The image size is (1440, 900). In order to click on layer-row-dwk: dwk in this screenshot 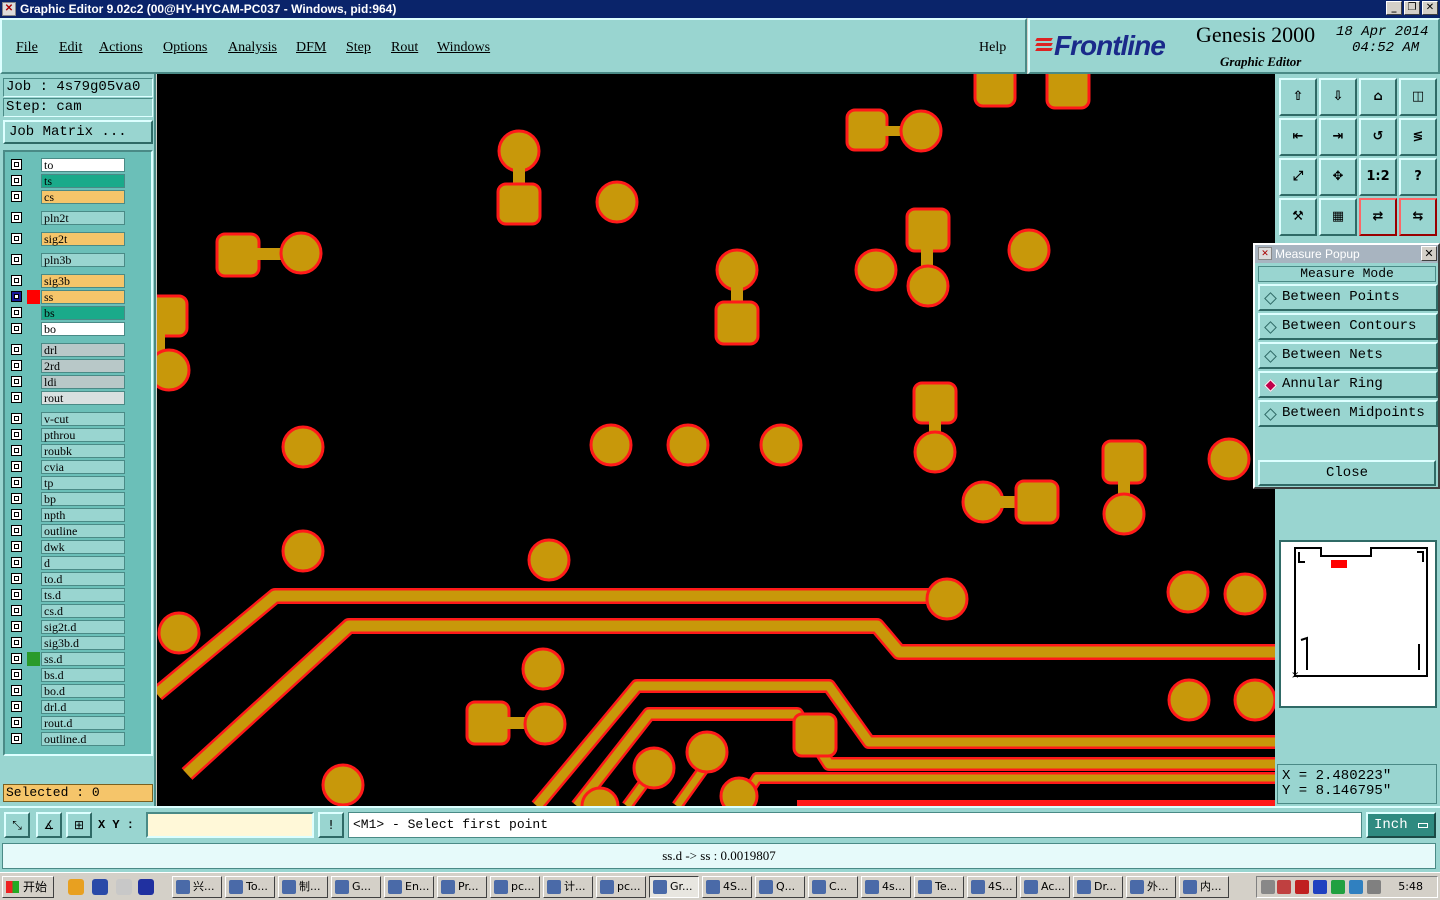, I will do `click(67, 547)`.